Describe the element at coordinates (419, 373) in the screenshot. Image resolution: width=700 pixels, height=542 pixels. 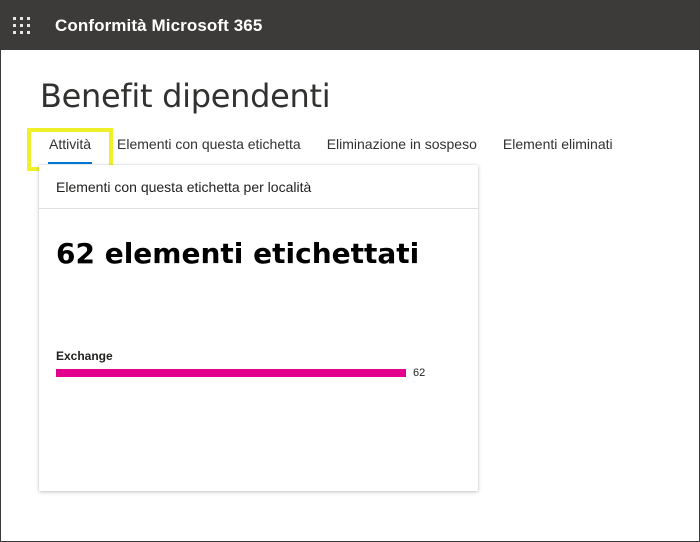
I see `bar-value-label: 62` at that location.